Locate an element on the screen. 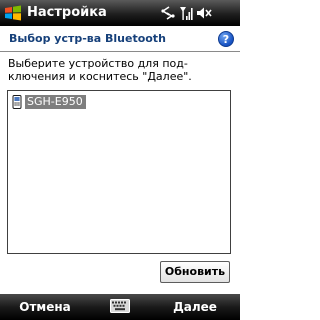  status-icons is located at coordinates (186, 13).